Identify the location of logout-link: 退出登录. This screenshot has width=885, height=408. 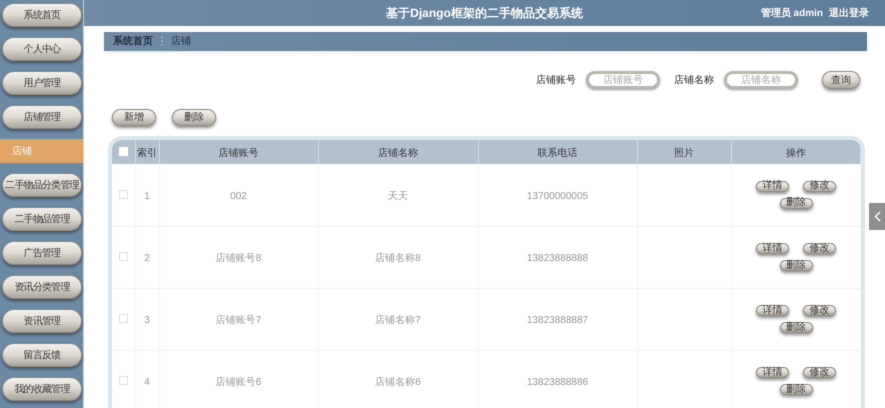
(849, 13).